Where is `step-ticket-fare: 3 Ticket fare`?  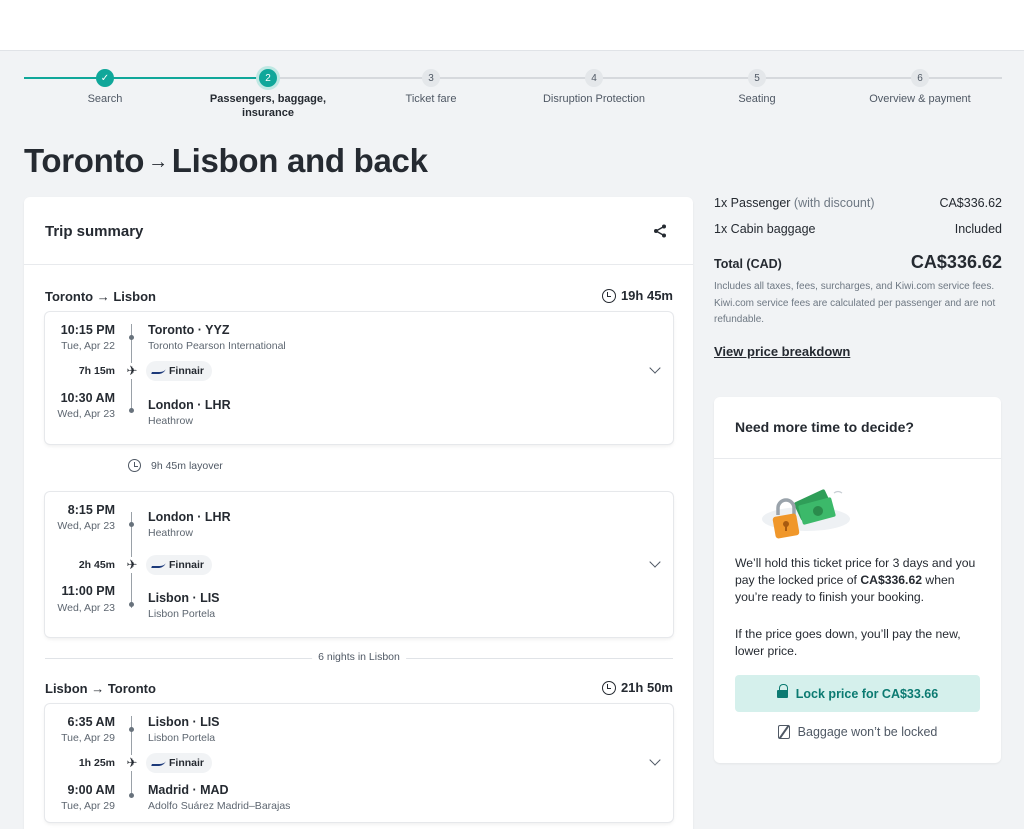 step-ticket-fare: 3 Ticket fare is located at coordinates (431, 87).